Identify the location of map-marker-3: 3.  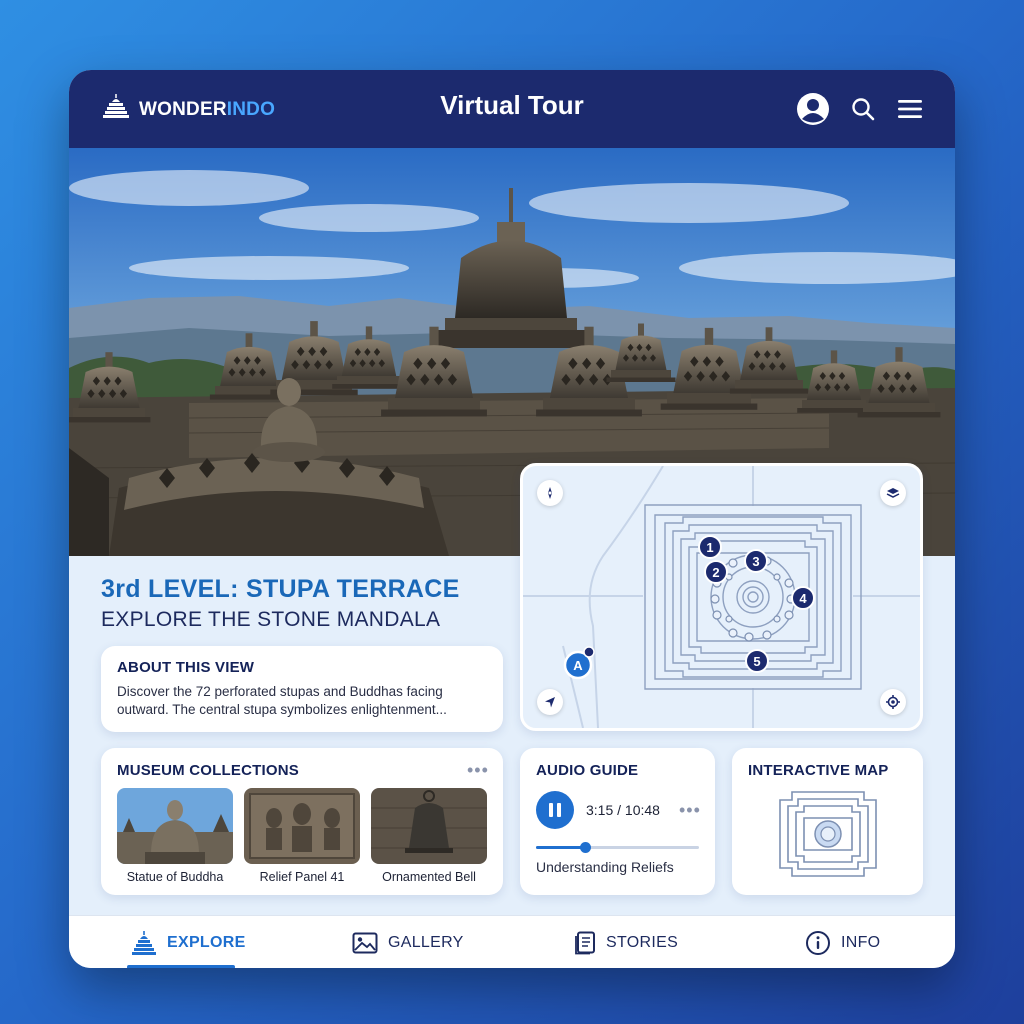
(756, 561).